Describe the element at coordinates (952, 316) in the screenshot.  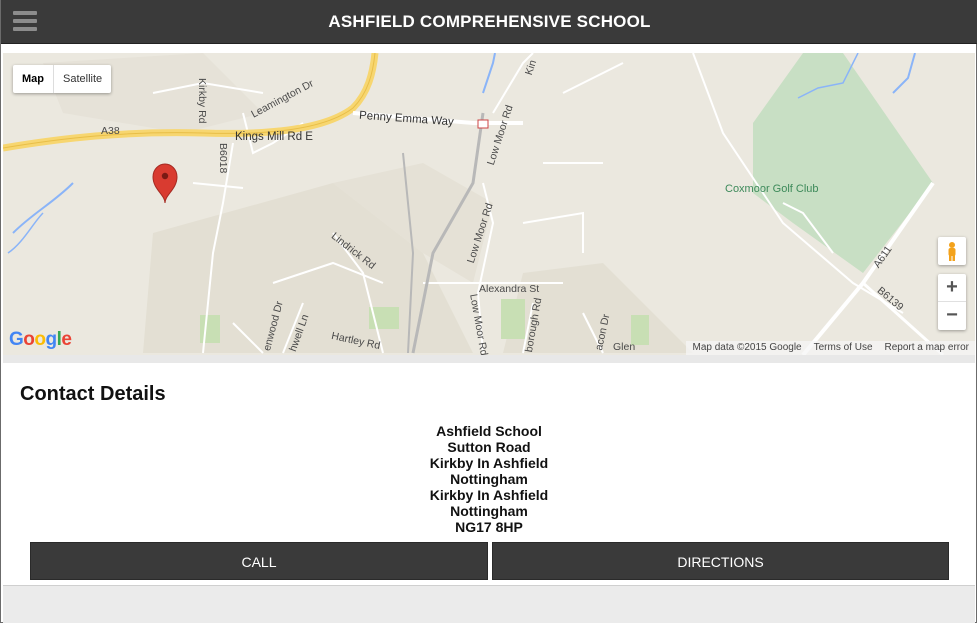
I see `zoom-out-button: −` at that location.